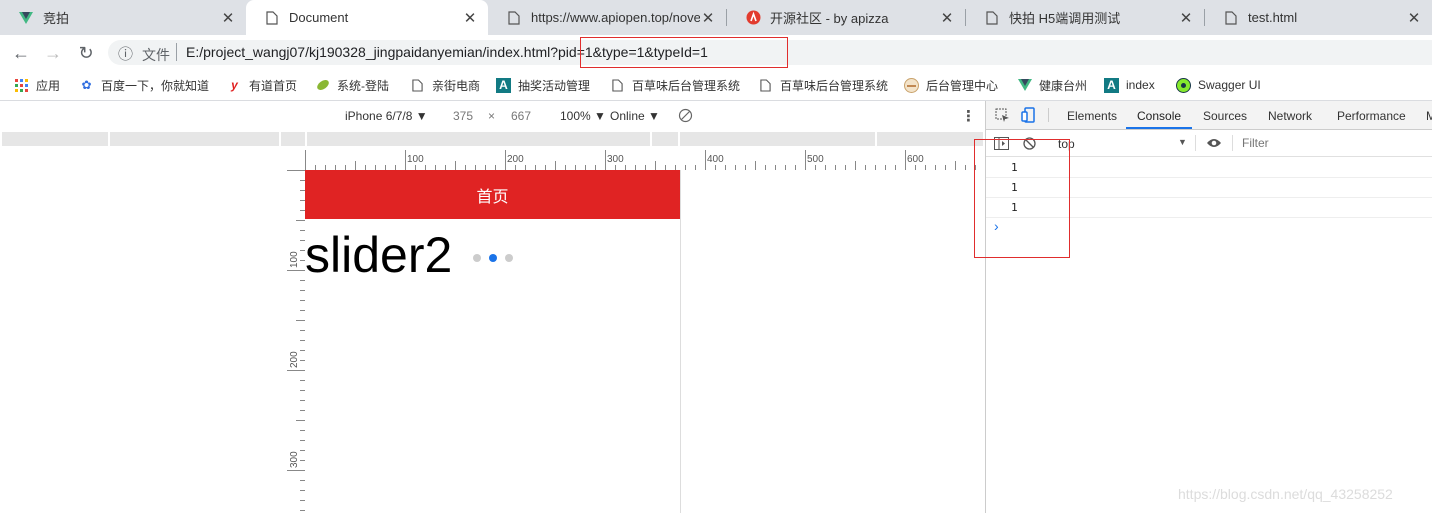 The width and height of the screenshot is (1432, 513). I want to click on bookmark-lottery: A 抽奖活动管理, so click(543, 85).